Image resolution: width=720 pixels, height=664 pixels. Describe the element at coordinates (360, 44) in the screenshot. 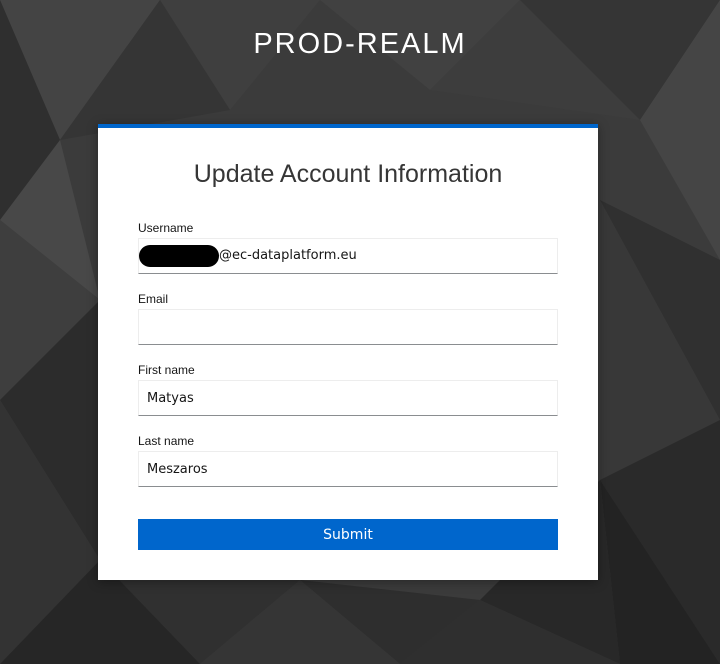

I see `realm-title: PROD-REALM` at that location.